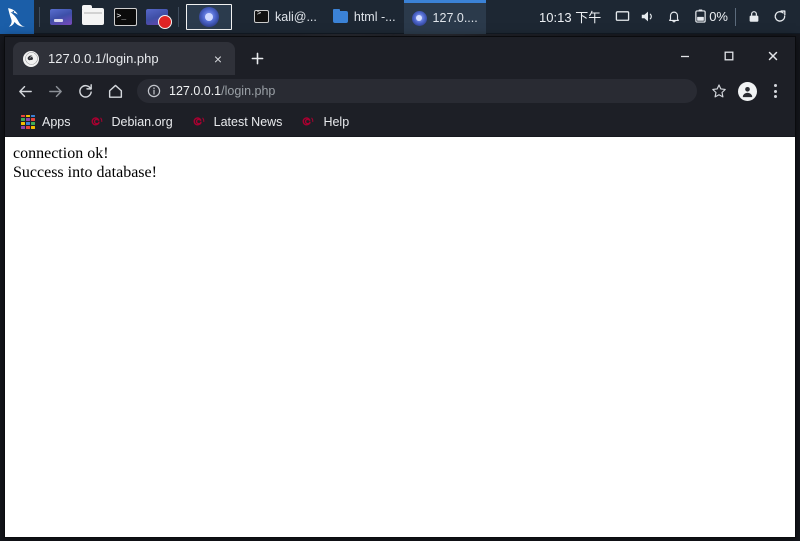 The height and width of the screenshot is (541, 800). I want to click on app-launcher-window, so click(61, 17).